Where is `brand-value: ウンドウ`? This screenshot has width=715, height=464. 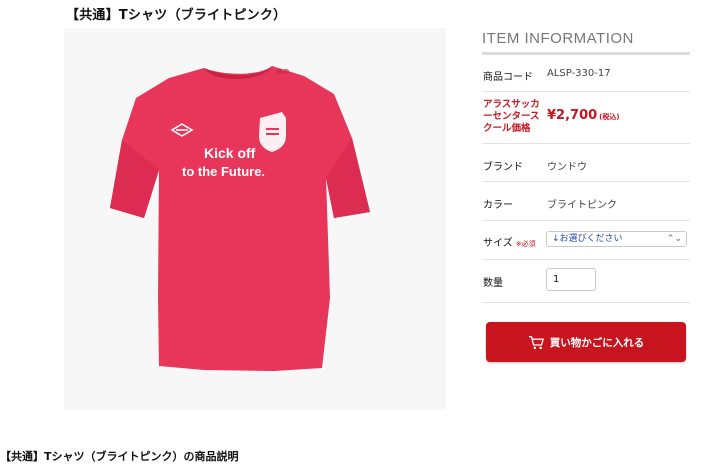
brand-value: ウンドウ is located at coordinates (567, 167).